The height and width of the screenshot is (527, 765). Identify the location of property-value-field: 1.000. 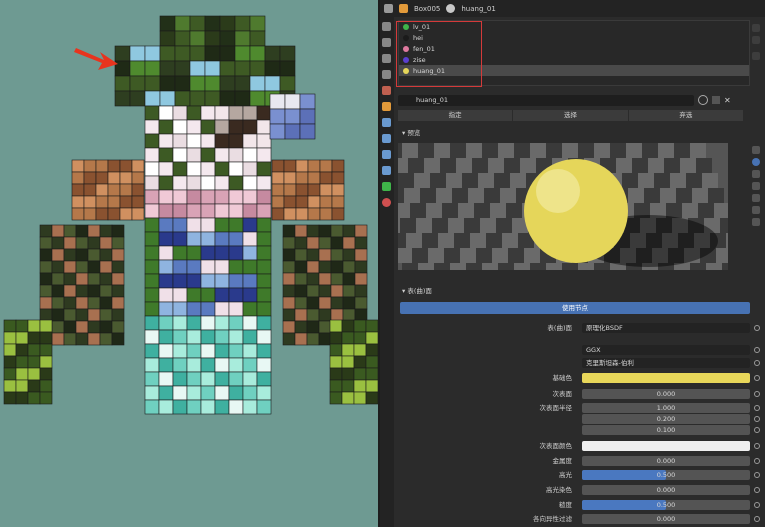
(666, 408).